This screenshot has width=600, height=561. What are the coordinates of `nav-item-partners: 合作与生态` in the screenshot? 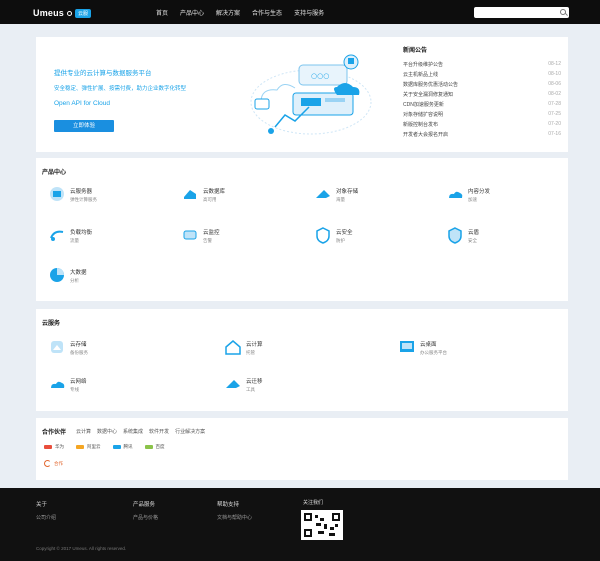 It's located at (267, 12).